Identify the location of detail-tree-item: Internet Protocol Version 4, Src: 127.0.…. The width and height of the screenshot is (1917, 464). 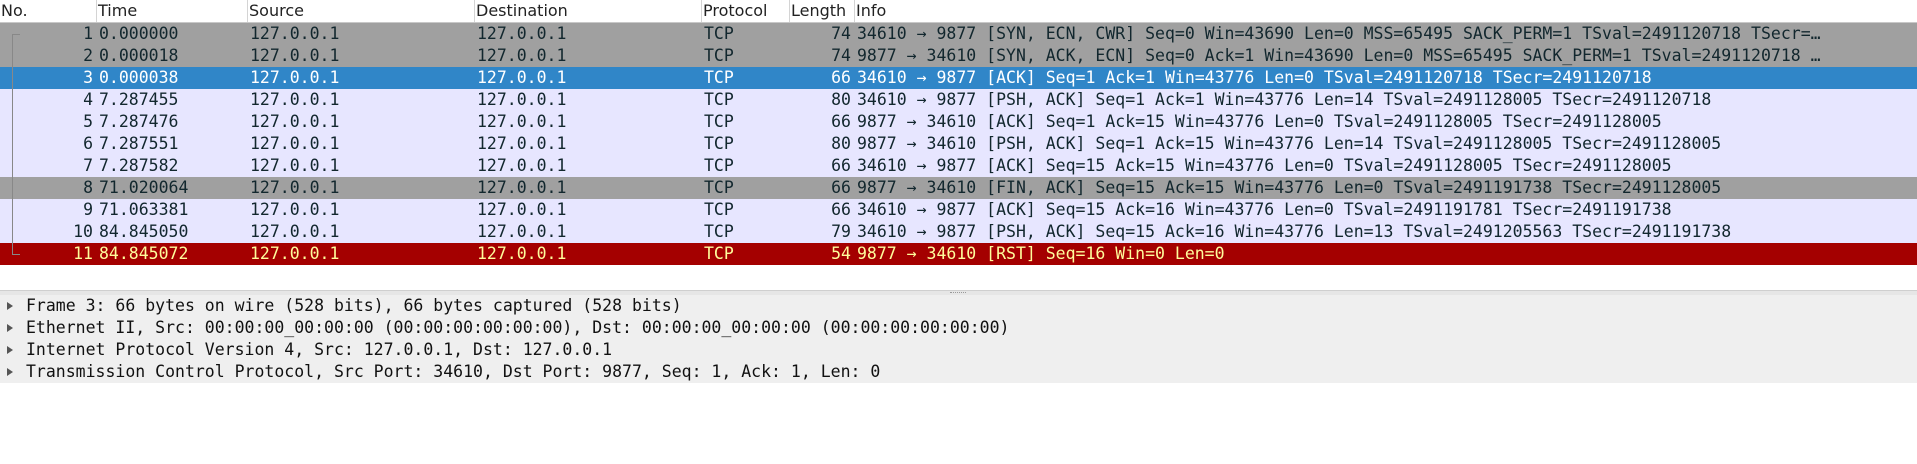
(958, 350).